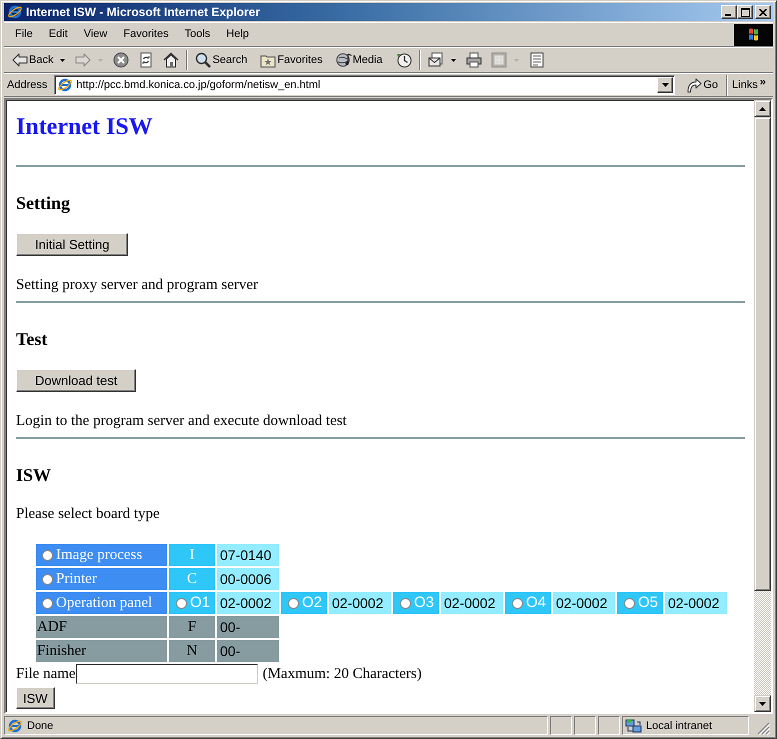 The width and height of the screenshot is (777, 739). What do you see at coordinates (24, 34) in the screenshot?
I see `menu-item: File` at bounding box center [24, 34].